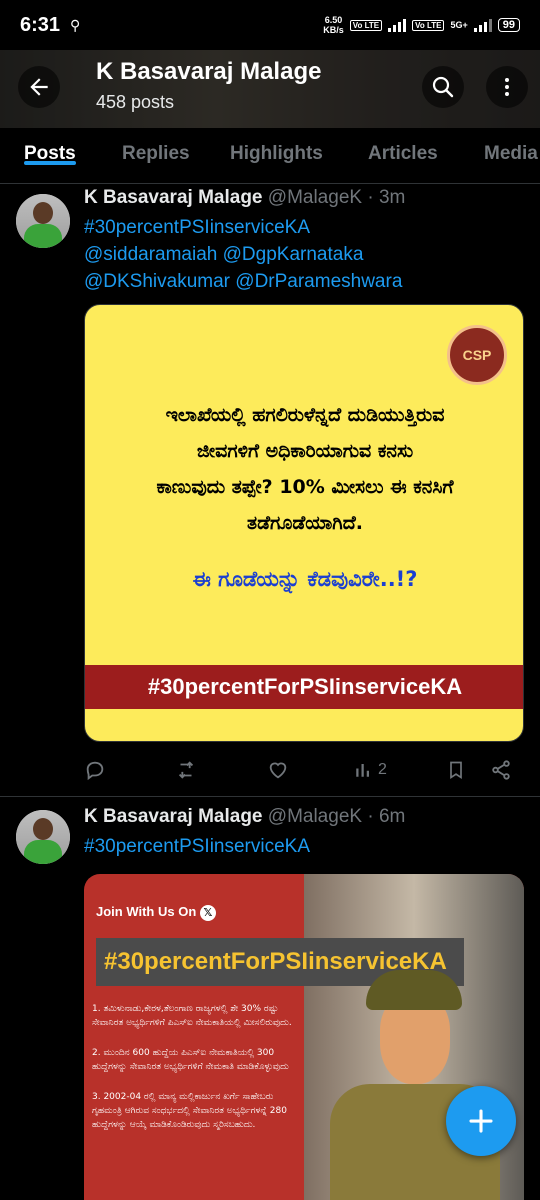 The width and height of the screenshot is (540, 1200). I want to click on repost-button, so click(186, 770).